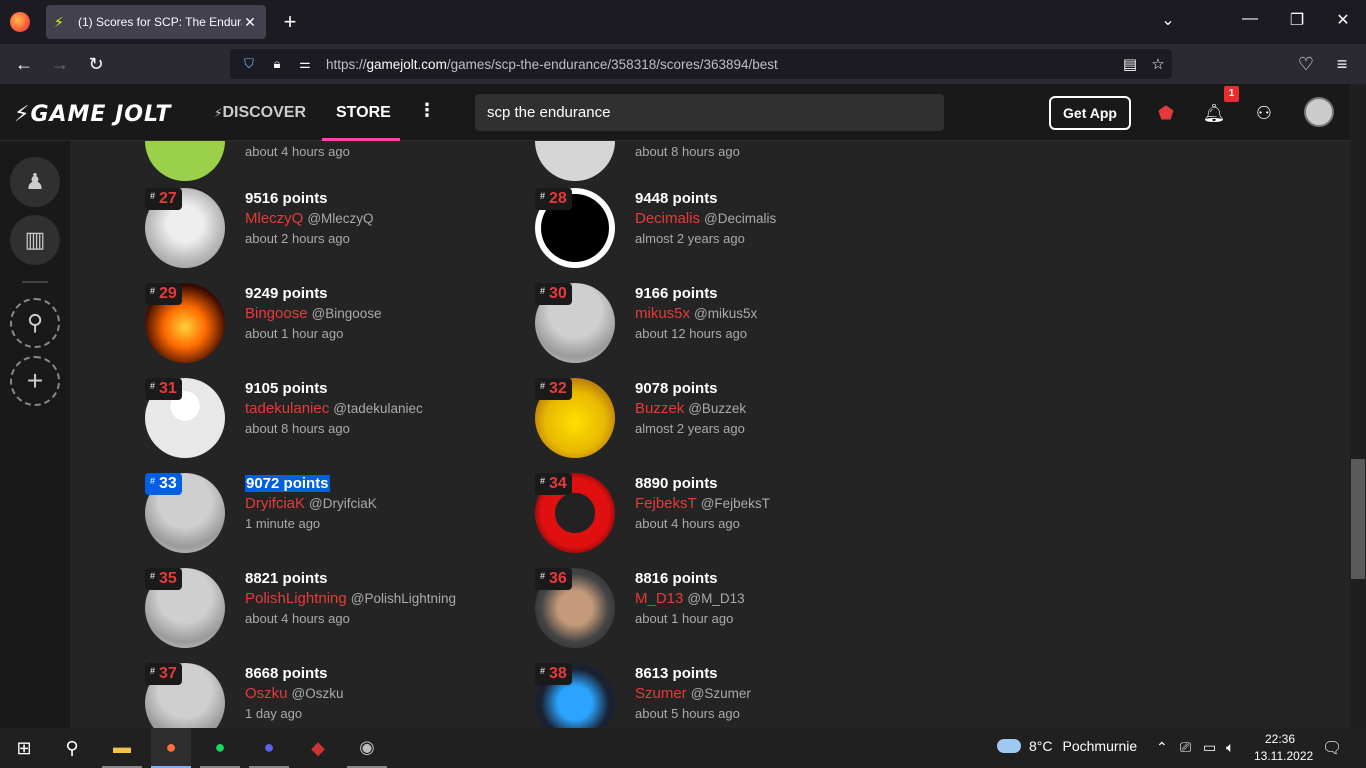 This screenshot has height=768, width=1366. What do you see at coordinates (1358, 406) in the screenshot?
I see `page-scrollbar` at bounding box center [1358, 406].